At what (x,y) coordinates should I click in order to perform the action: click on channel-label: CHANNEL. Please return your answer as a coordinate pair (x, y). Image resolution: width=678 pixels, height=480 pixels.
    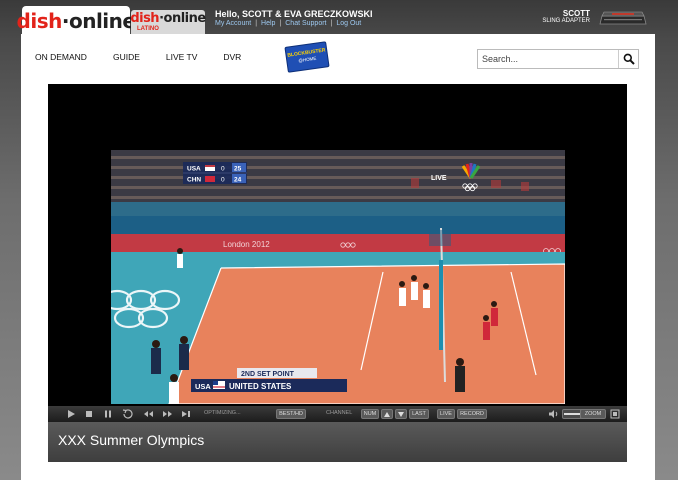
    Looking at the image, I should click on (339, 413).